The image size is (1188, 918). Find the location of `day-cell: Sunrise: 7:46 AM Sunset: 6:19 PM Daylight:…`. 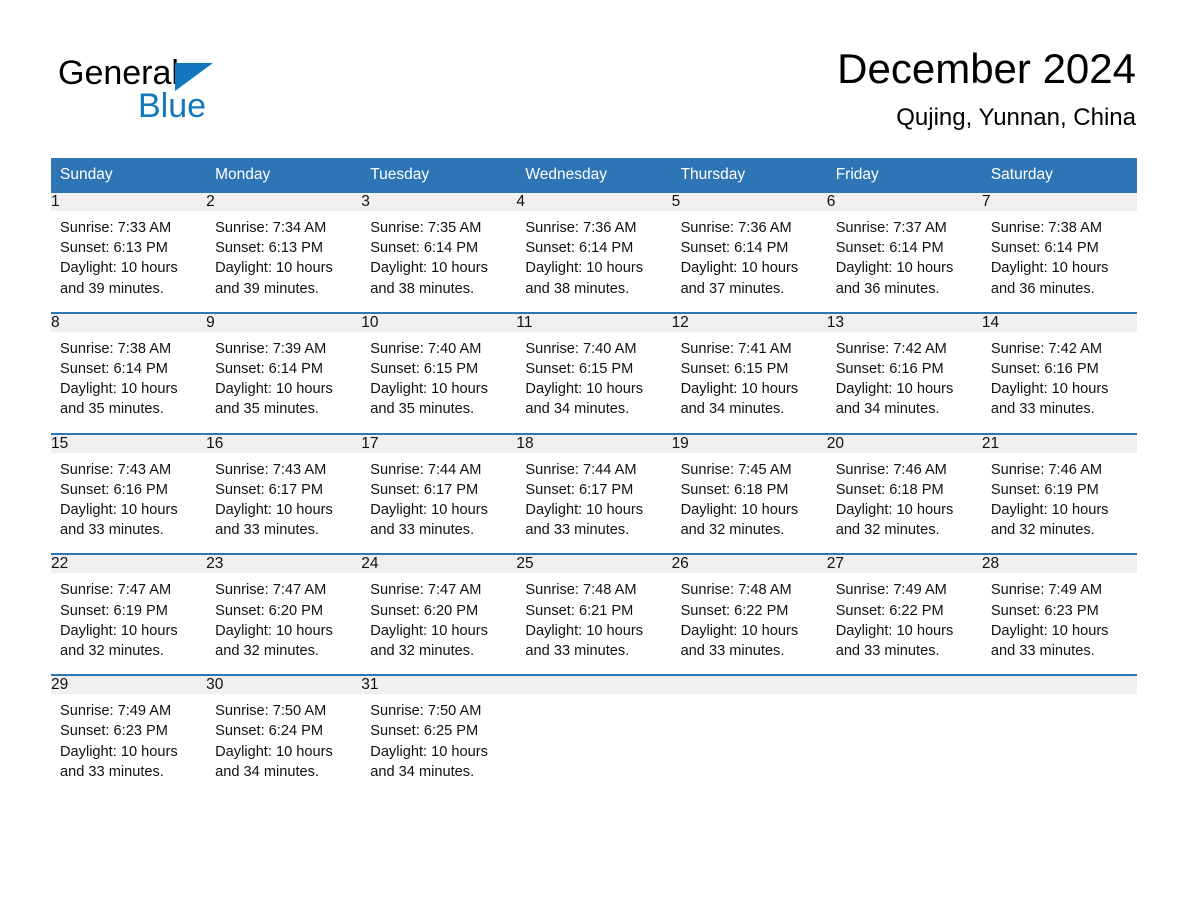

day-cell: Sunrise: 7:46 AM Sunset: 6:19 PM Daylight:… is located at coordinates (1059, 502).